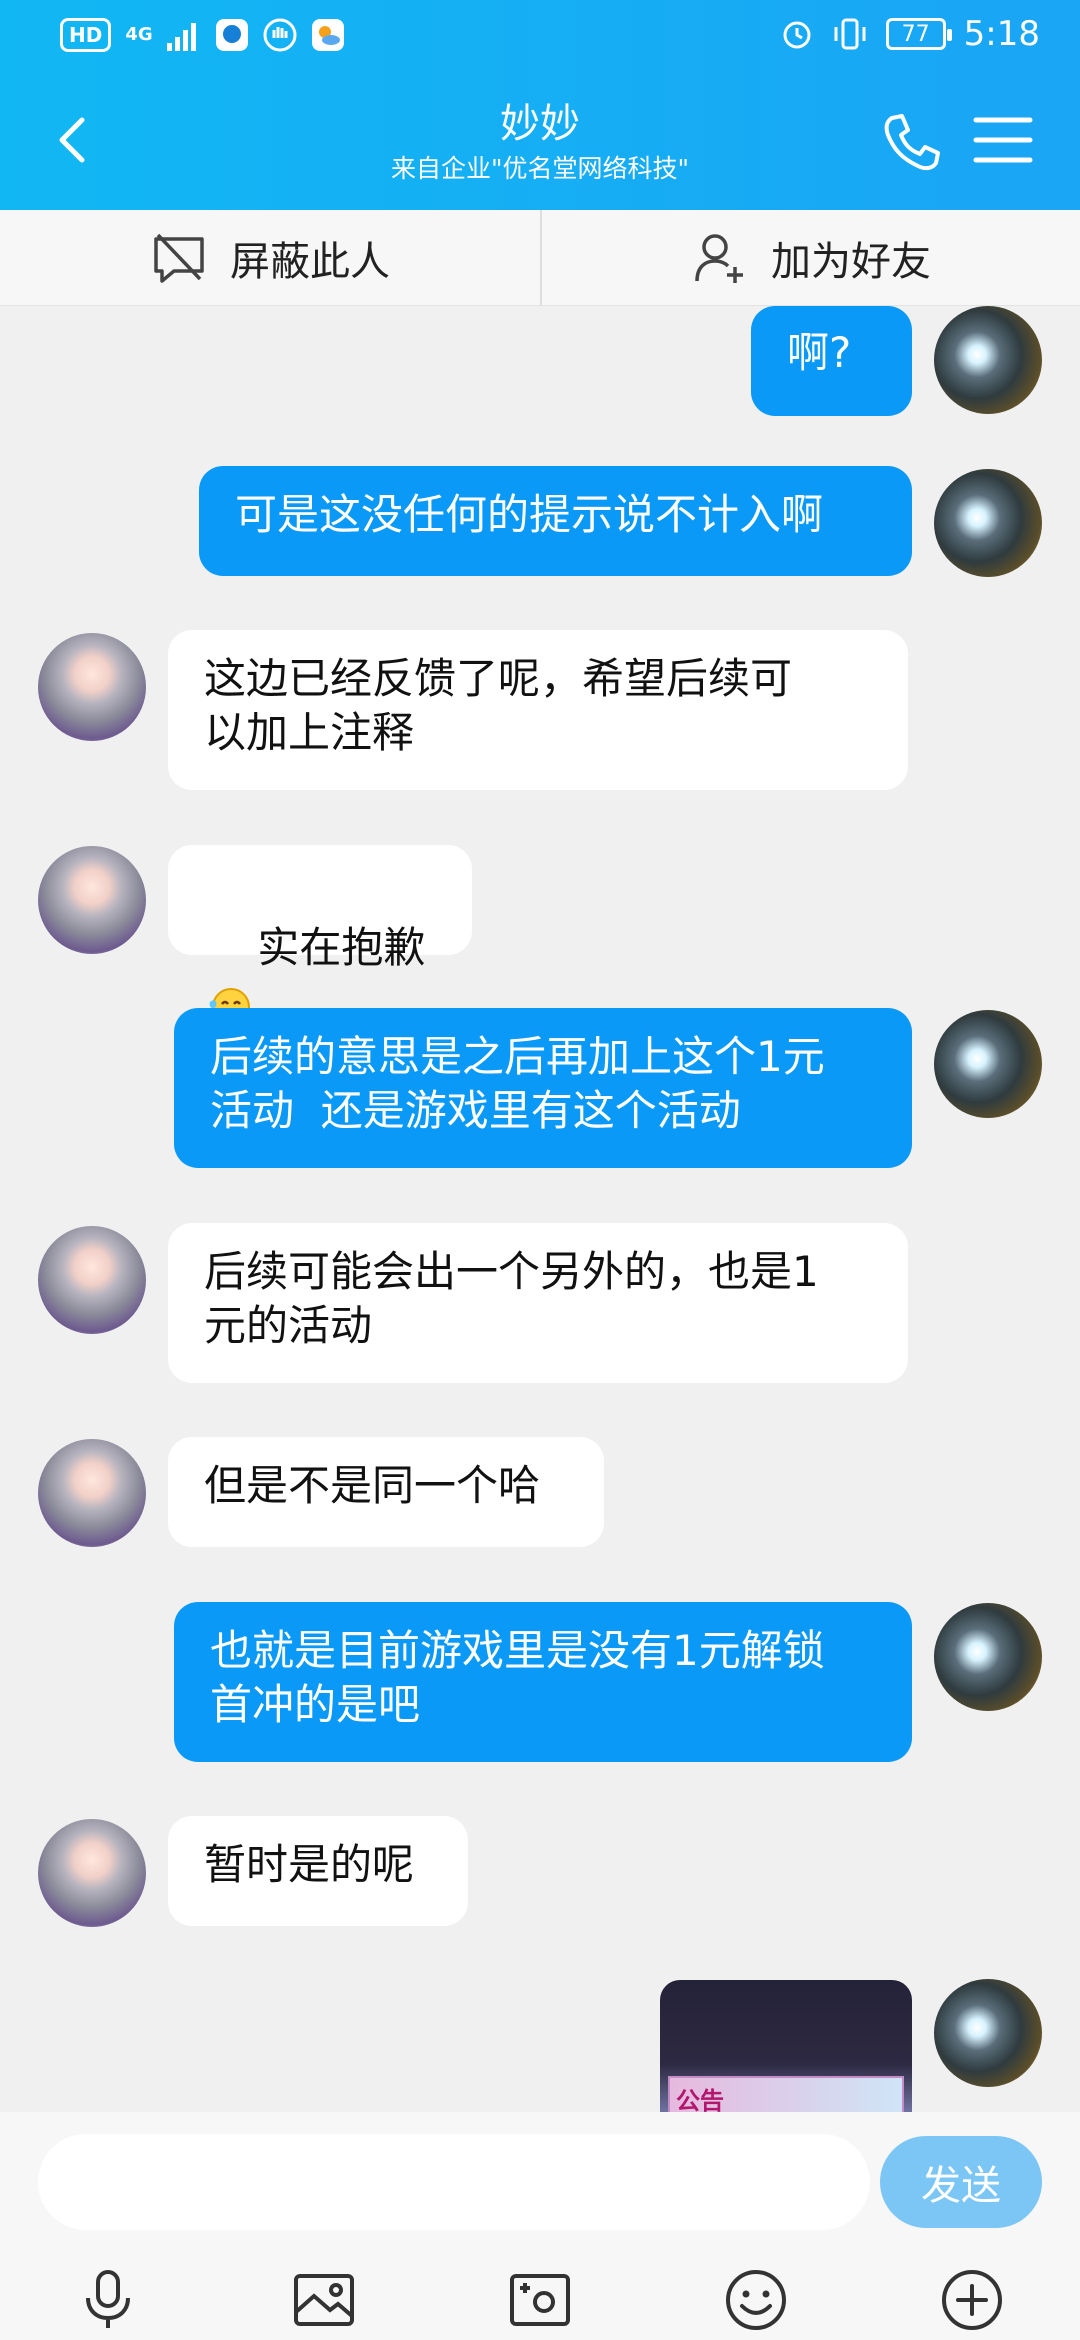  What do you see at coordinates (108, 2300) in the screenshot?
I see `microphone-icon` at bounding box center [108, 2300].